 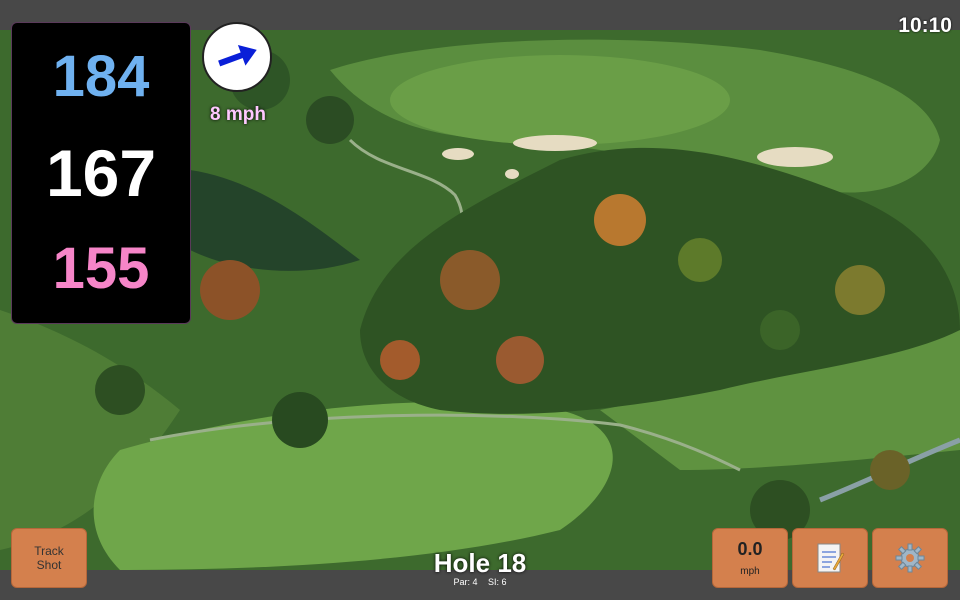 I want to click on yardage-panel: 184 167 155, so click(x=101, y=173).